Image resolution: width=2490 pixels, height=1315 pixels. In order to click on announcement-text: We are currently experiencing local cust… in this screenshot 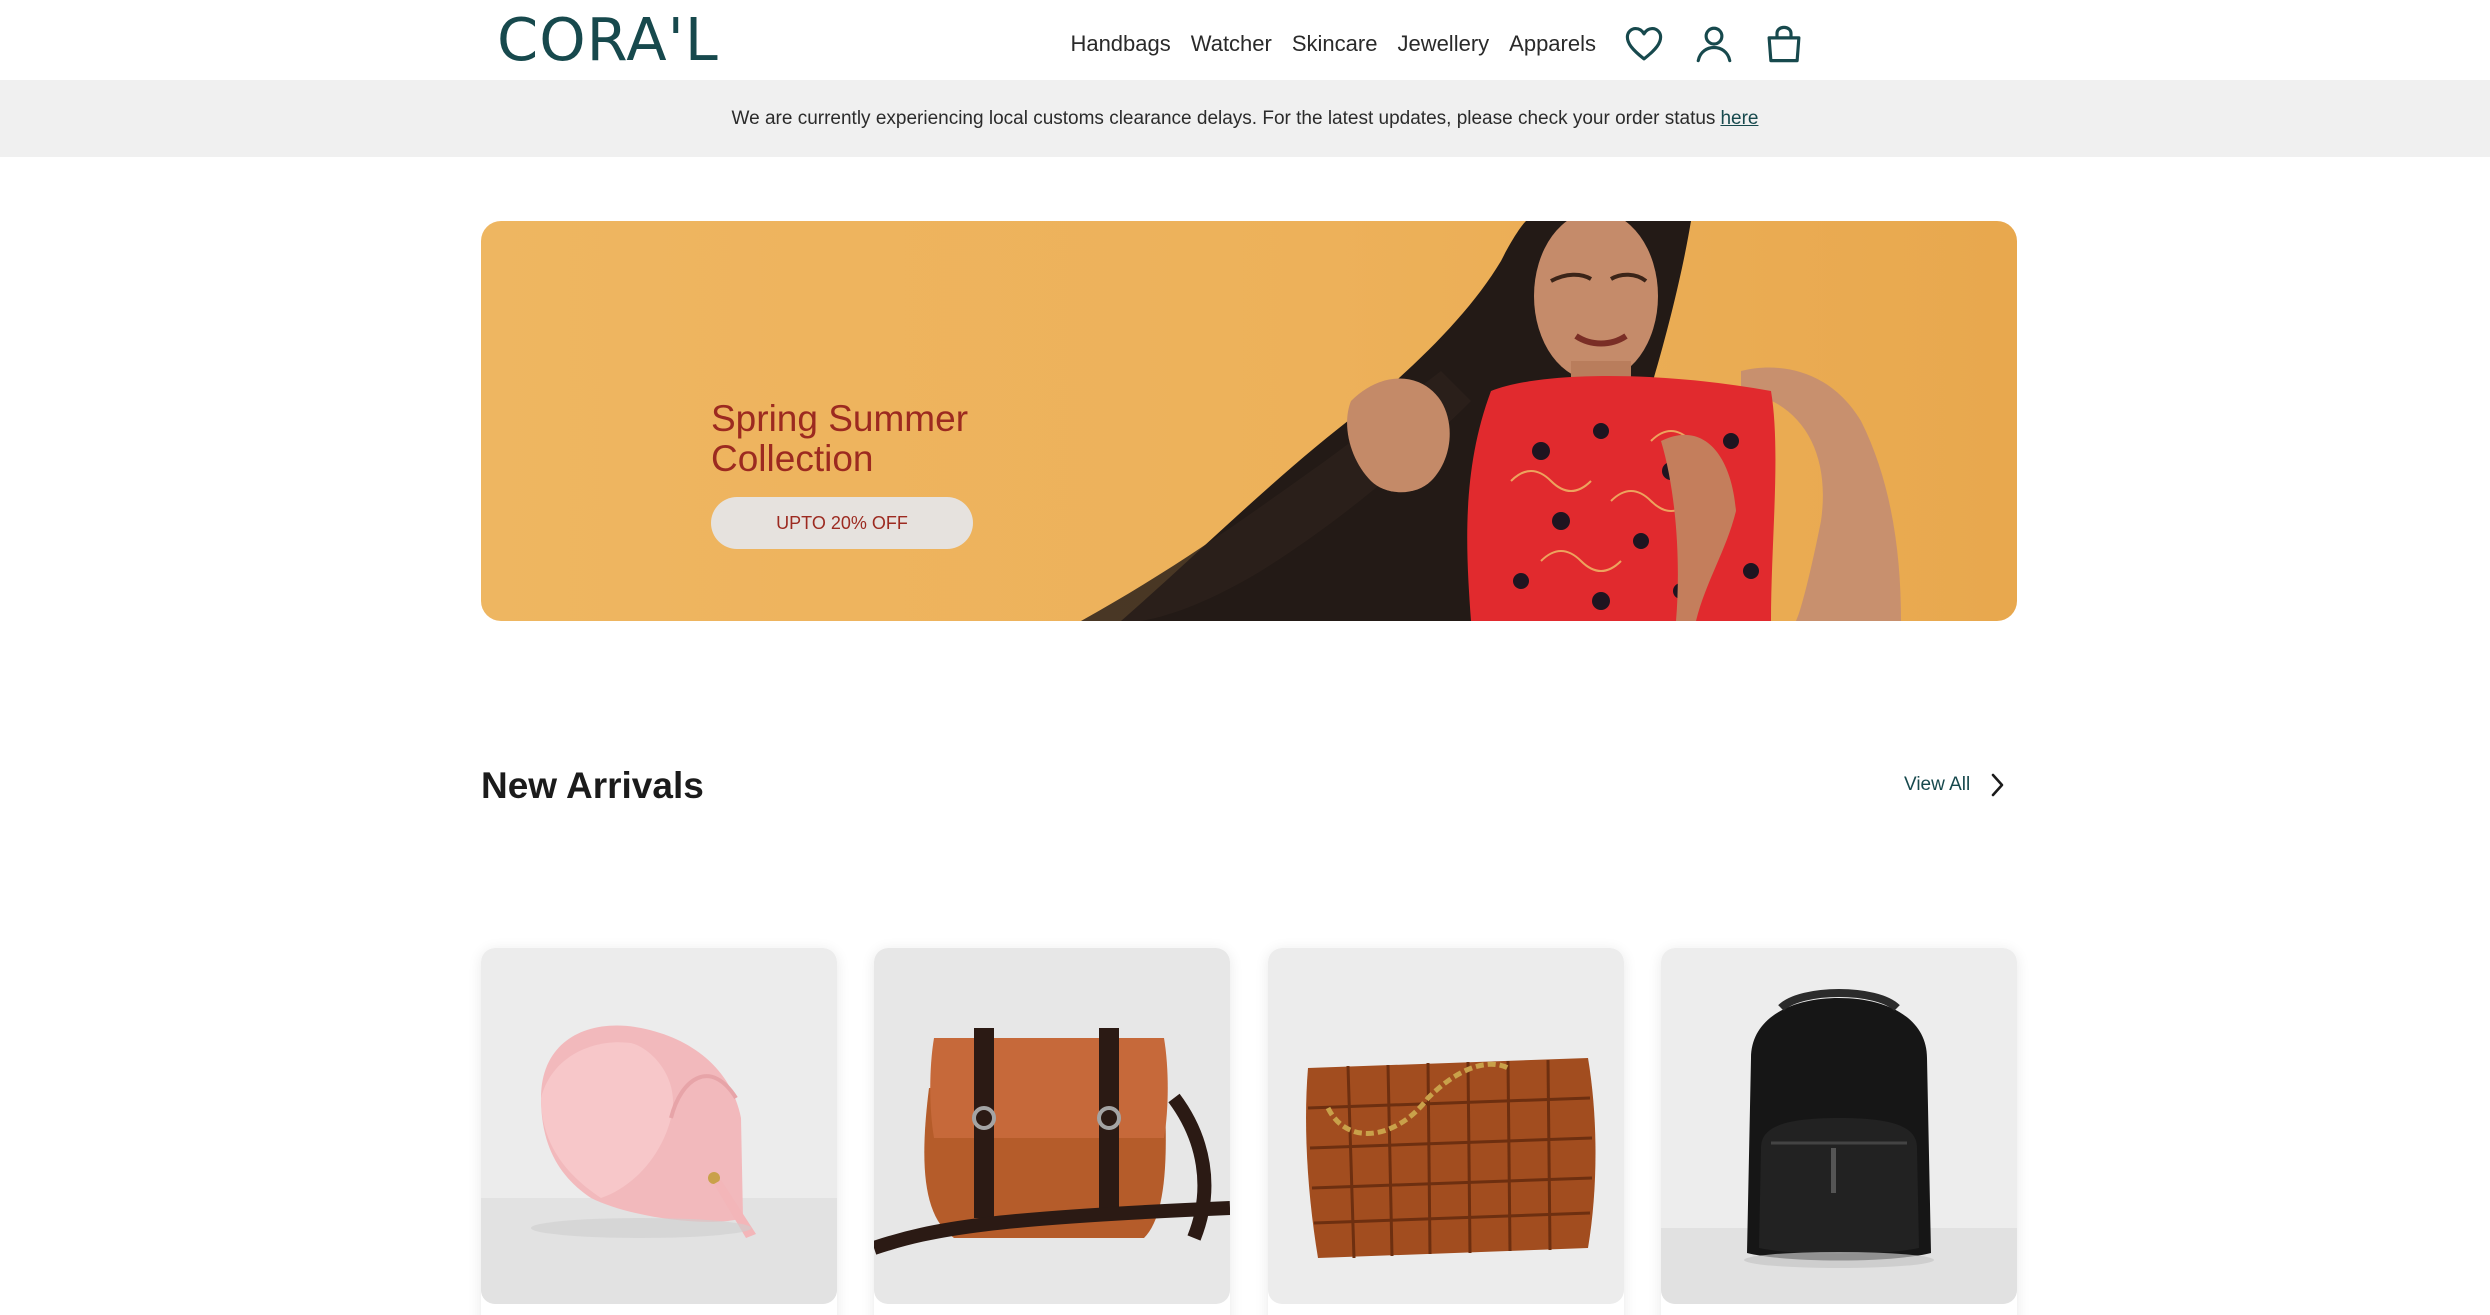, I will do `click(1223, 118)`.